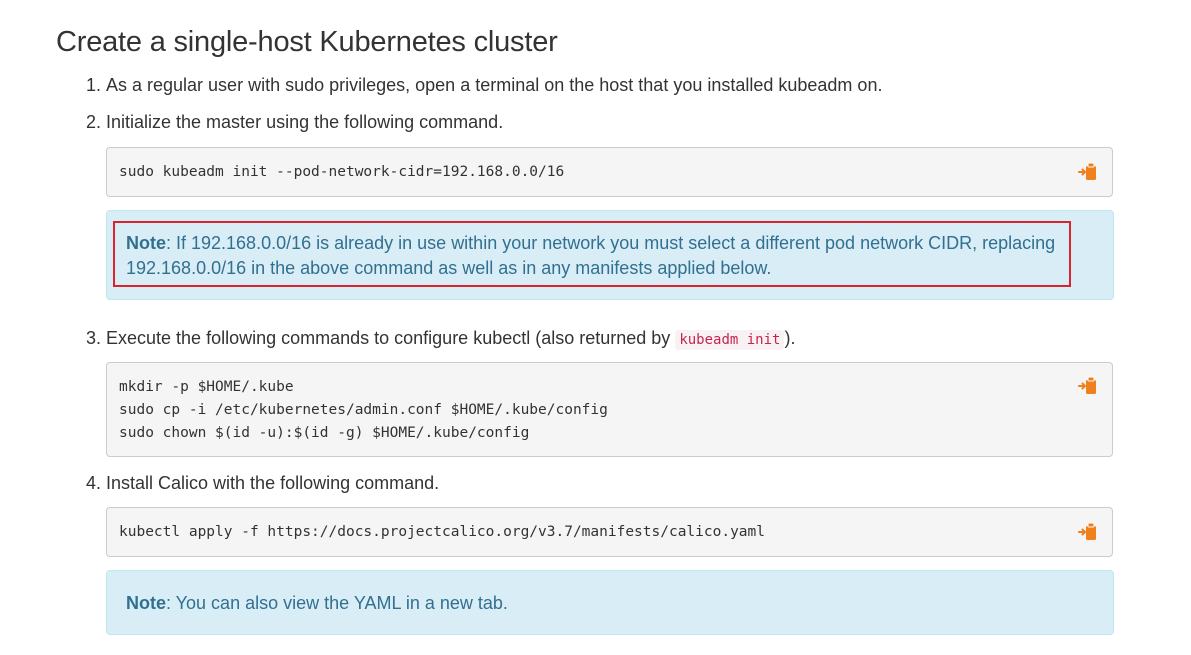 Image resolution: width=1191 pixels, height=655 pixels. Describe the element at coordinates (505, 603) in the screenshot. I see `note-line-end: .` at that location.